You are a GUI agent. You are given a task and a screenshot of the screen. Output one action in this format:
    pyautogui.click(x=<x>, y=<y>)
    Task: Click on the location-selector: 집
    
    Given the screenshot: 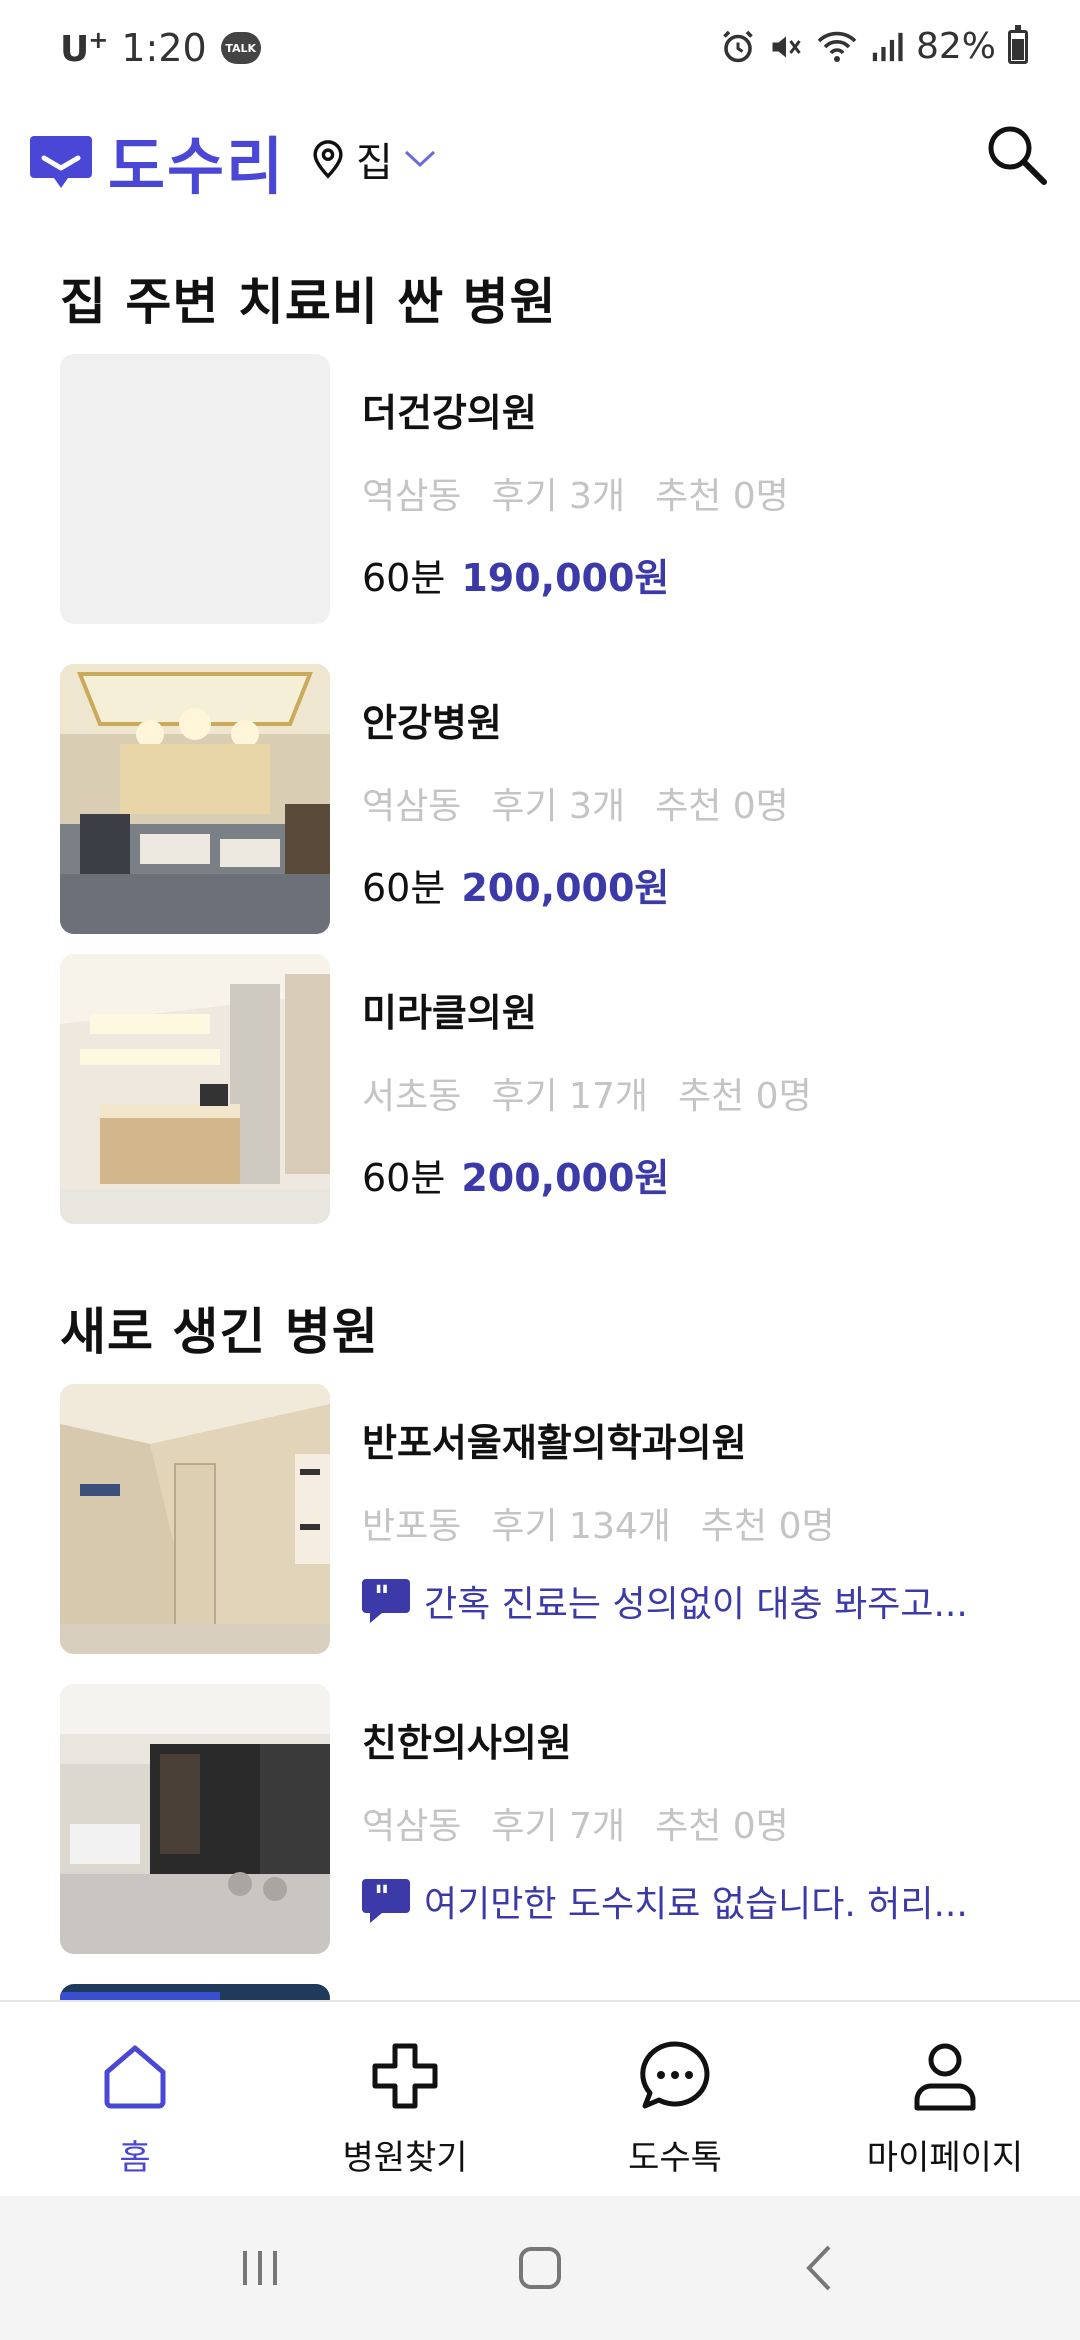 What is the action you would take?
    pyautogui.click(x=373, y=159)
    